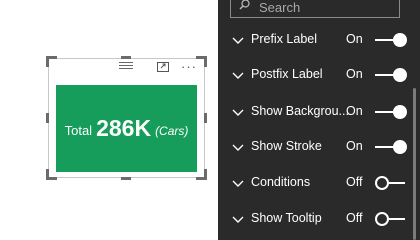 The image size is (420, 240). Describe the element at coordinates (78, 130) in the screenshot. I see `card-prefix: Total` at that location.